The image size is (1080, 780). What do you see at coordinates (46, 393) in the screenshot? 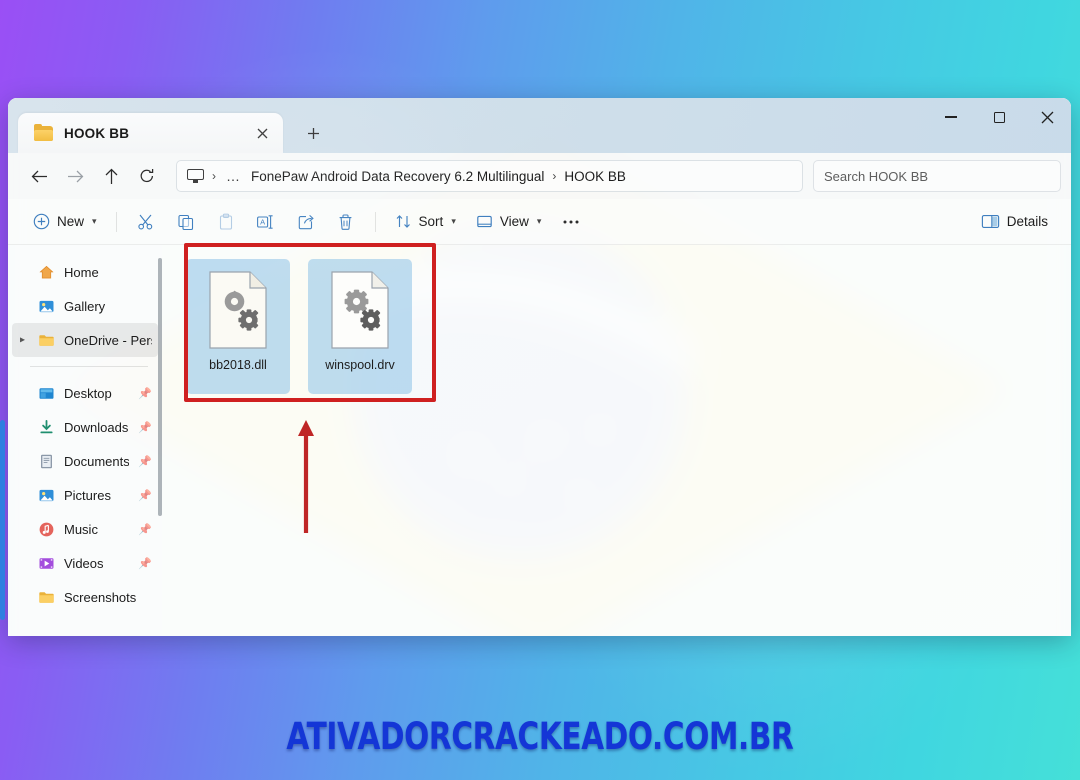
I see `desktop-icon` at bounding box center [46, 393].